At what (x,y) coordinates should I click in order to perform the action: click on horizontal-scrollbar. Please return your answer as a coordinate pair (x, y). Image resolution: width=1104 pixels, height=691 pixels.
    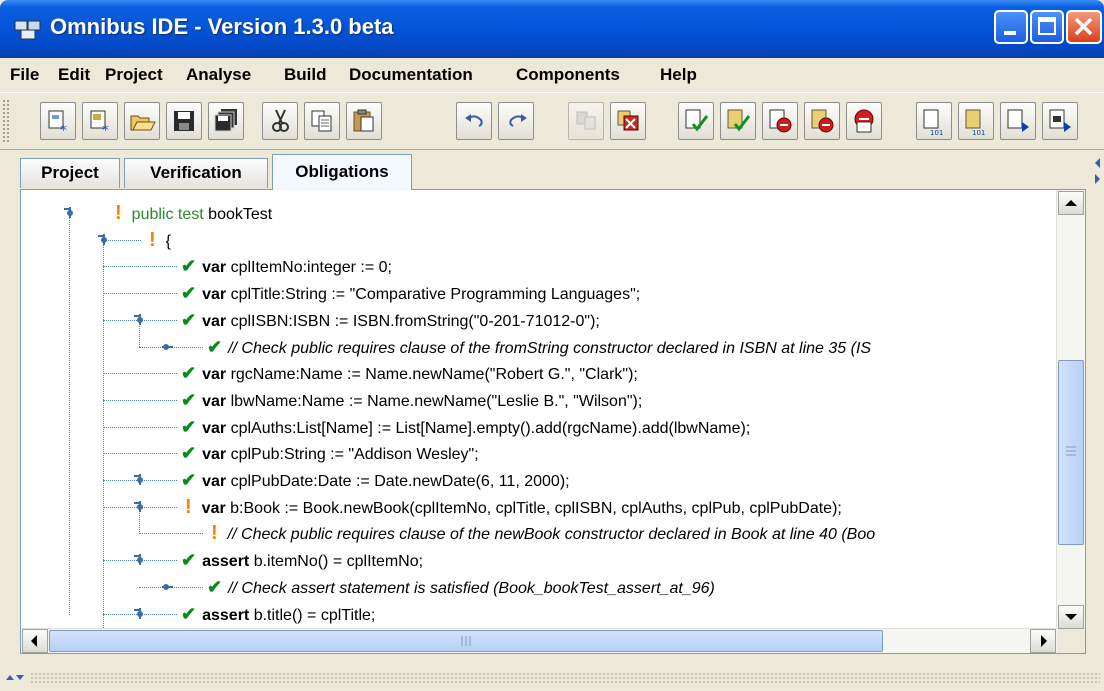
    Looking at the image, I should click on (539, 640).